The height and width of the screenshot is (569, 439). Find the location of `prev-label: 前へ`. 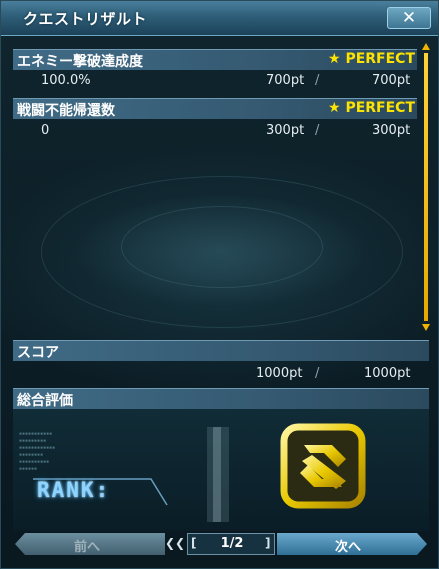

prev-label: 前へ is located at coordinates (87, 547).